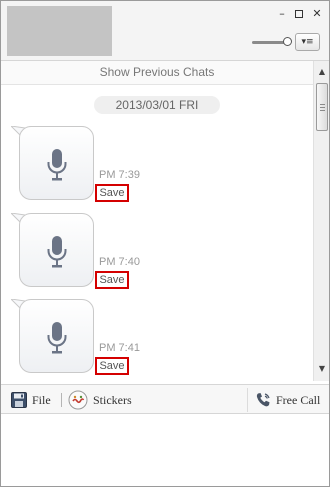 This screenshot has width=330, height=487. I want to click on stickers-button: Stickers, so click(100, 400).